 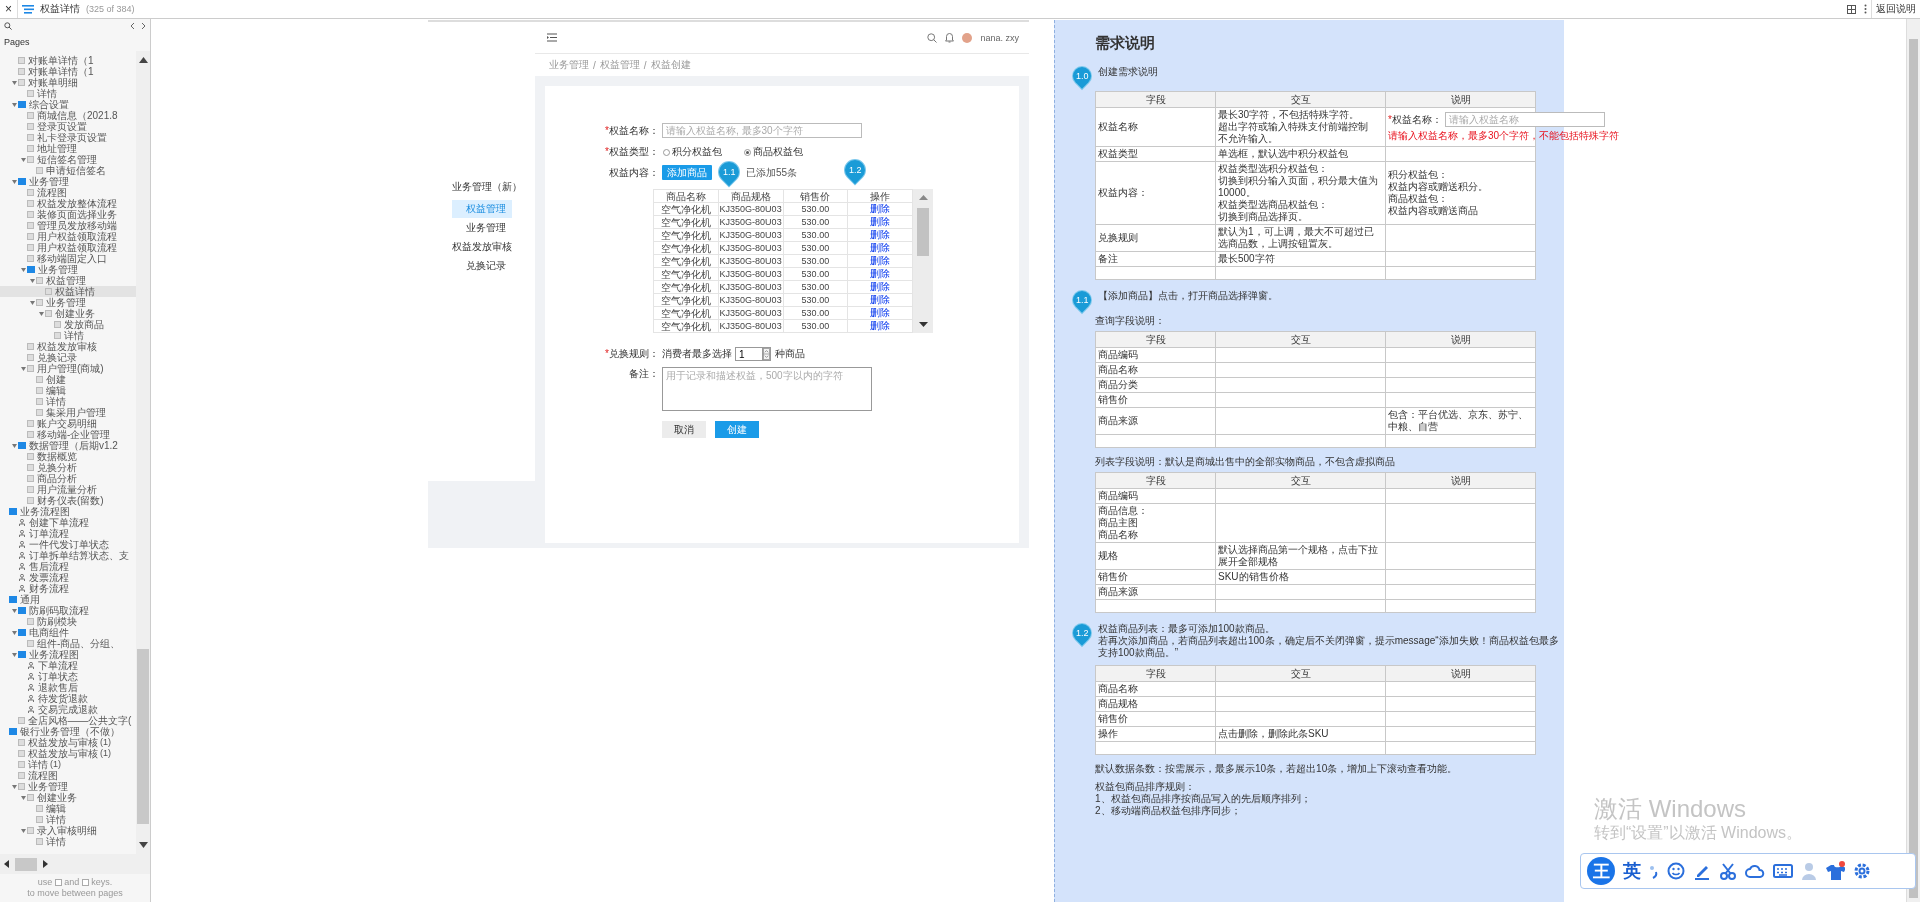 I want to click on scroll-right-icon, so click(x=45, y=864).